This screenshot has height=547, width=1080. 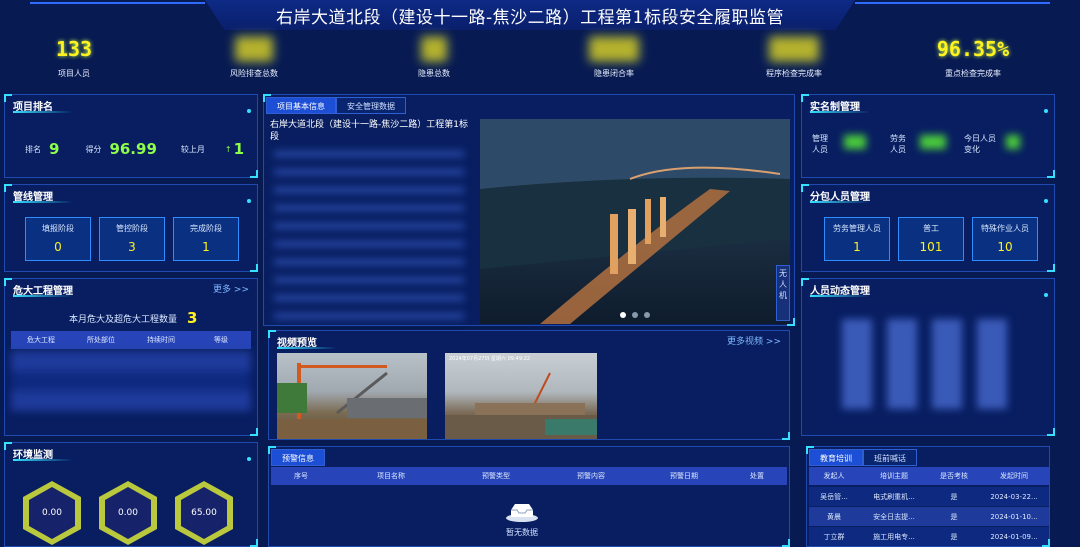 I want to click on warning-panel: 预警信息 序号 项目名称 预警类型 预警内容 预警日期 处置 暂无数据, so click(x=529, y=496).